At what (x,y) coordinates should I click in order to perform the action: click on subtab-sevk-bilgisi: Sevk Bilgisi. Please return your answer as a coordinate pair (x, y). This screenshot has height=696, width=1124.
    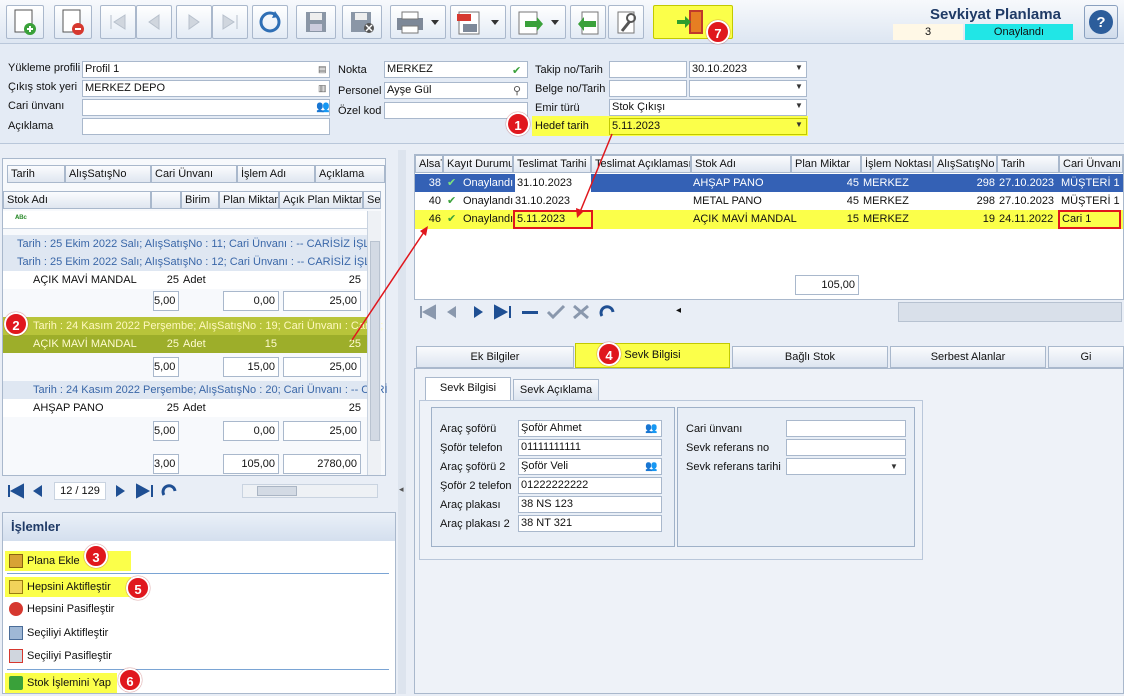
    Looking at the image, I should click on (468, 389).